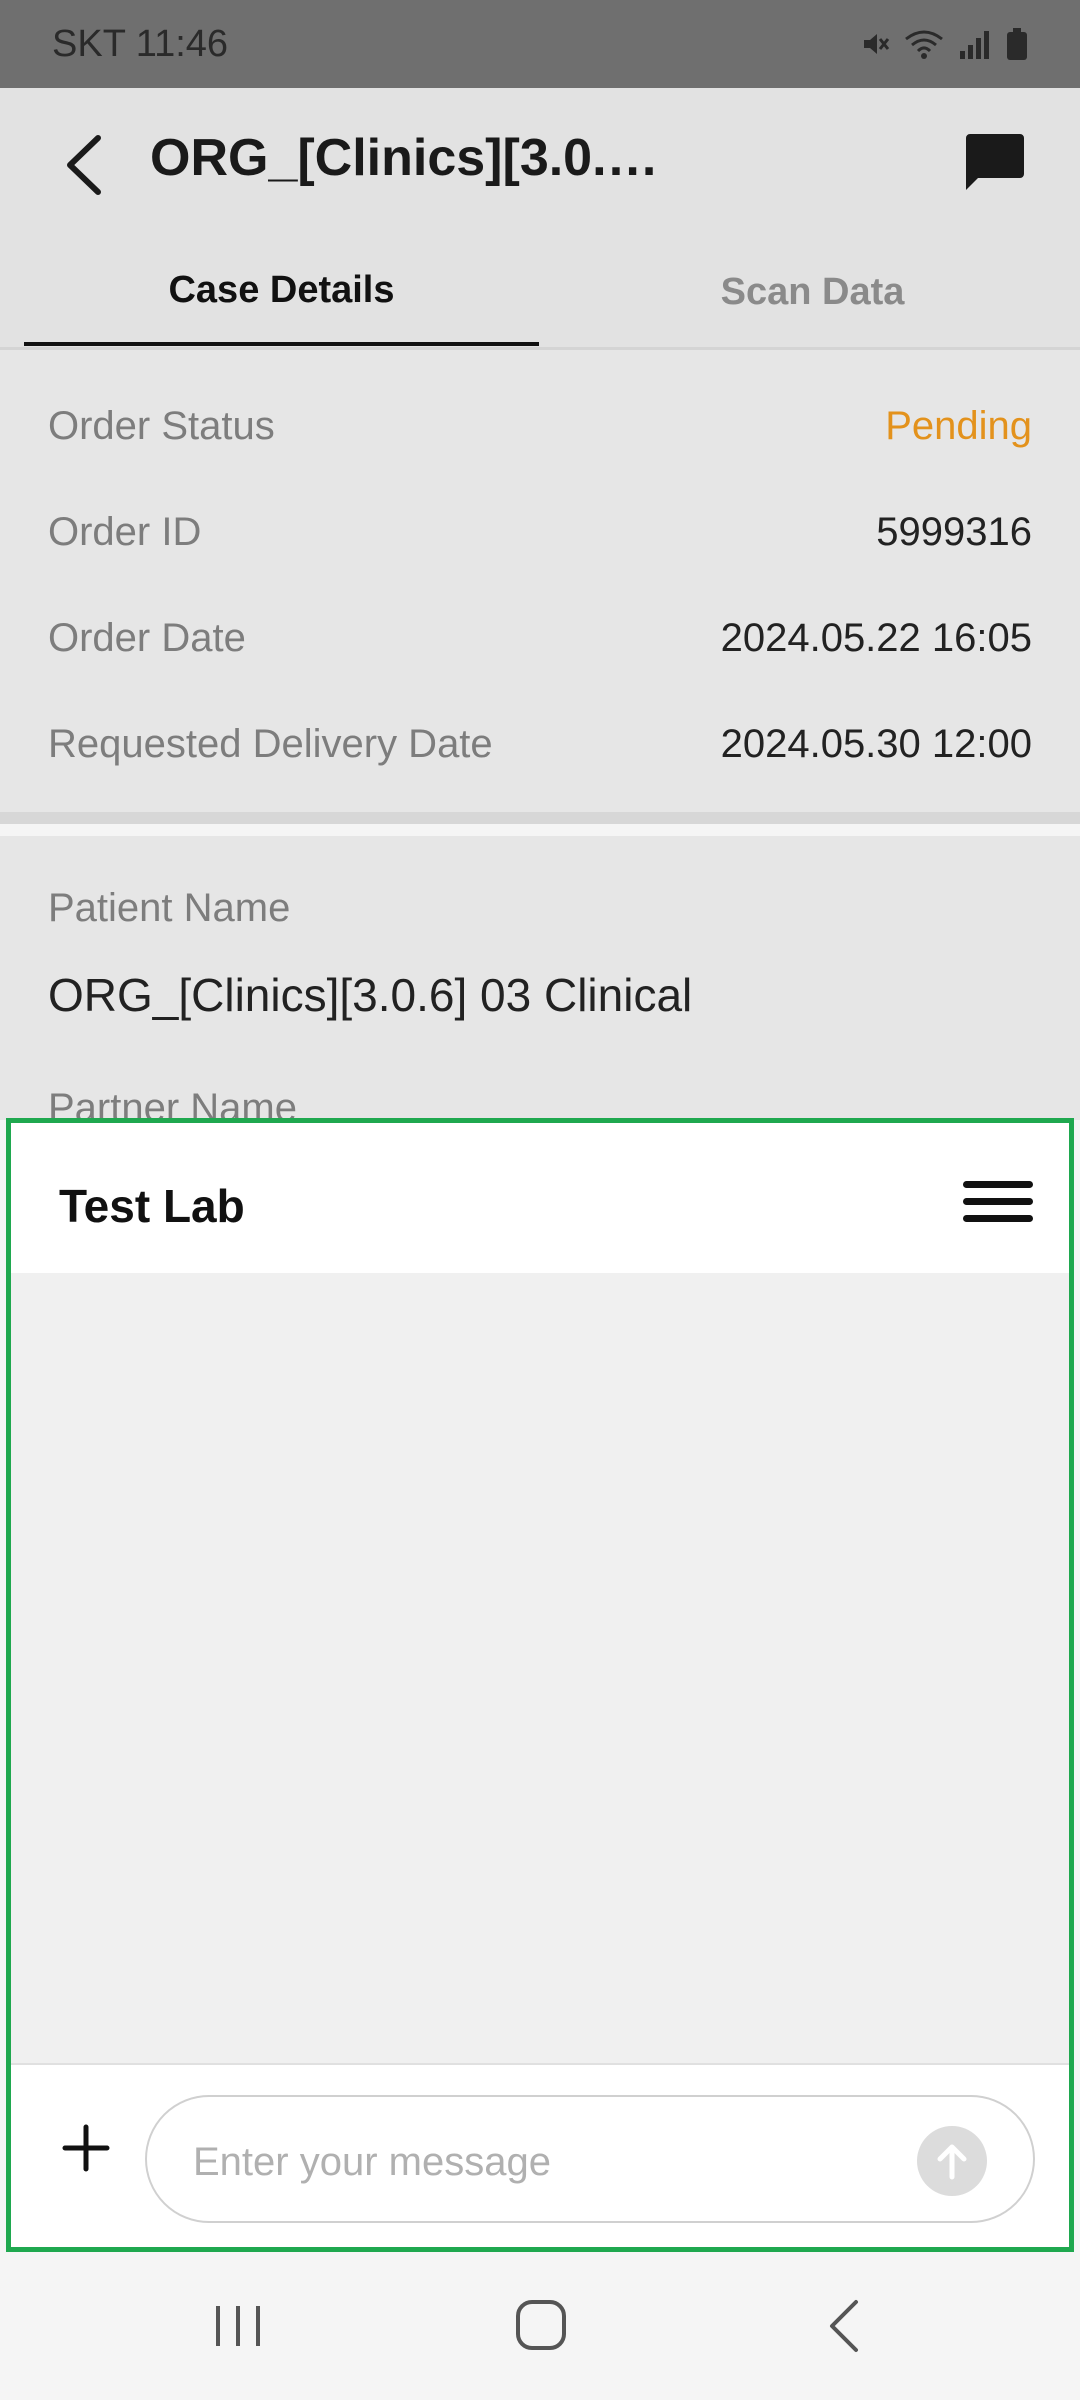 The image size is (1080, 2400). Describe the element at coordinates (958, 425) in the screenshot. I see `order-status-badge: Pending` at that location.